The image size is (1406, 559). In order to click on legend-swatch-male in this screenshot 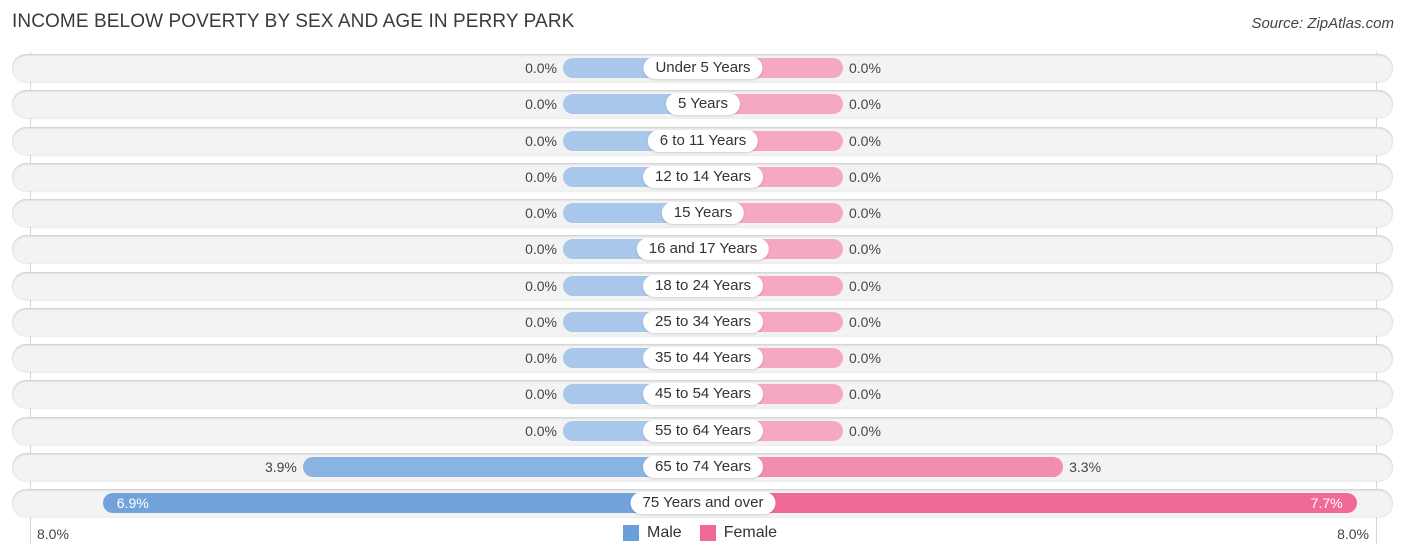, I will do `click(631, 533)`.